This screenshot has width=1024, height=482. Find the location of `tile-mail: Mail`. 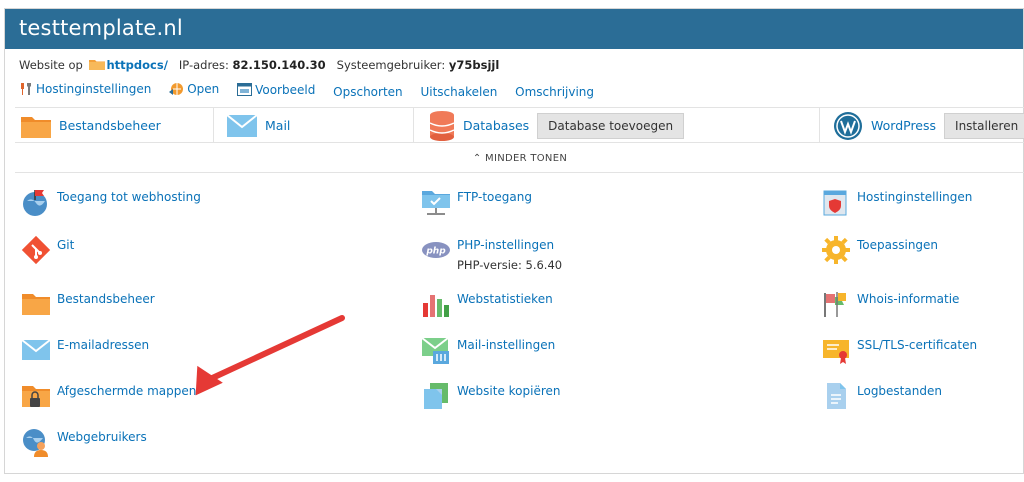

tile-mail: Mail is located at coordinates (255, 125).